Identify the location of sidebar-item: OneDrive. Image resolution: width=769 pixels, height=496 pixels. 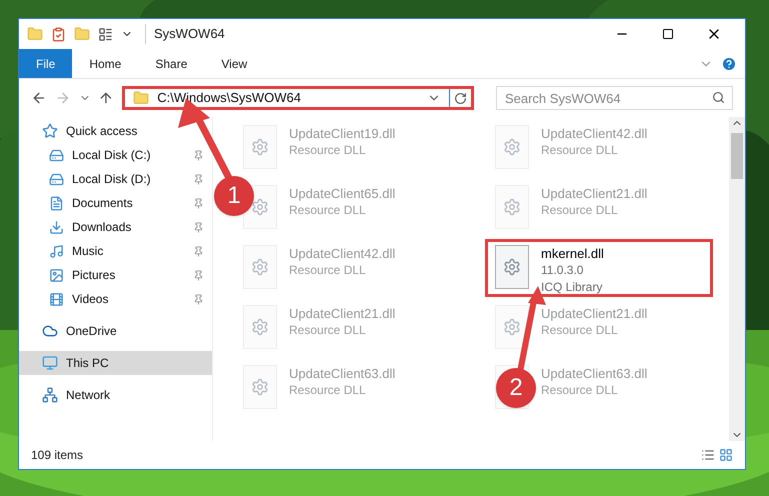
(115, 331).